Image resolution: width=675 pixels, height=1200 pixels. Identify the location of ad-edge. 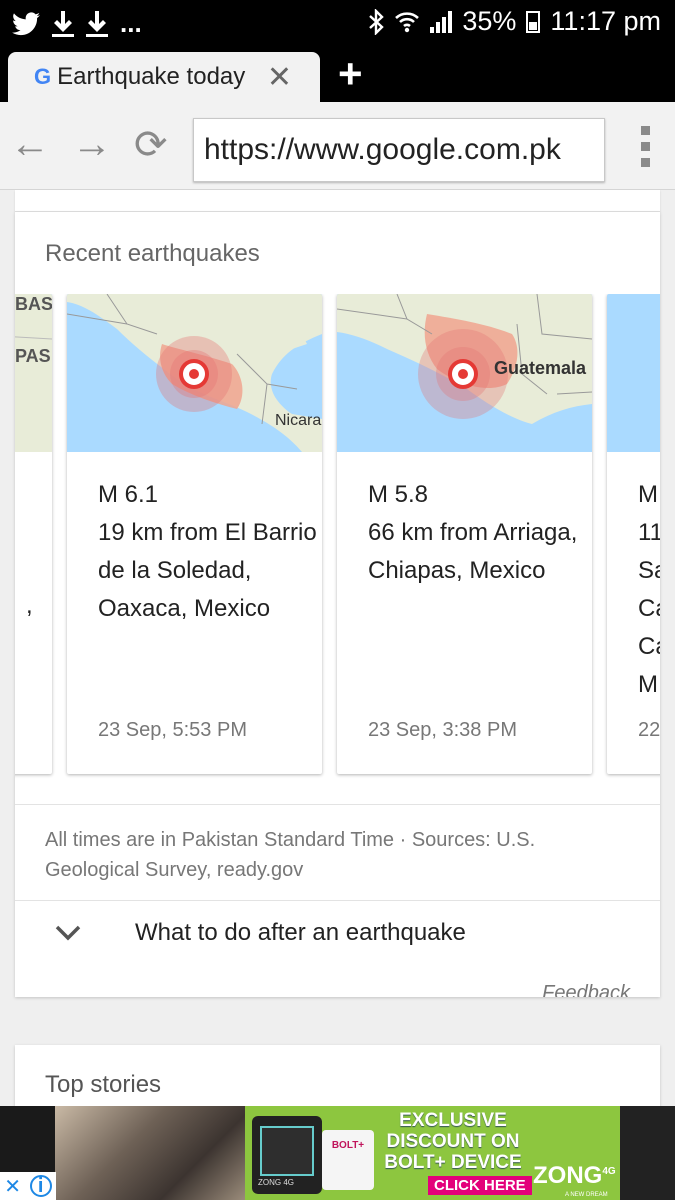
(647, 1153).